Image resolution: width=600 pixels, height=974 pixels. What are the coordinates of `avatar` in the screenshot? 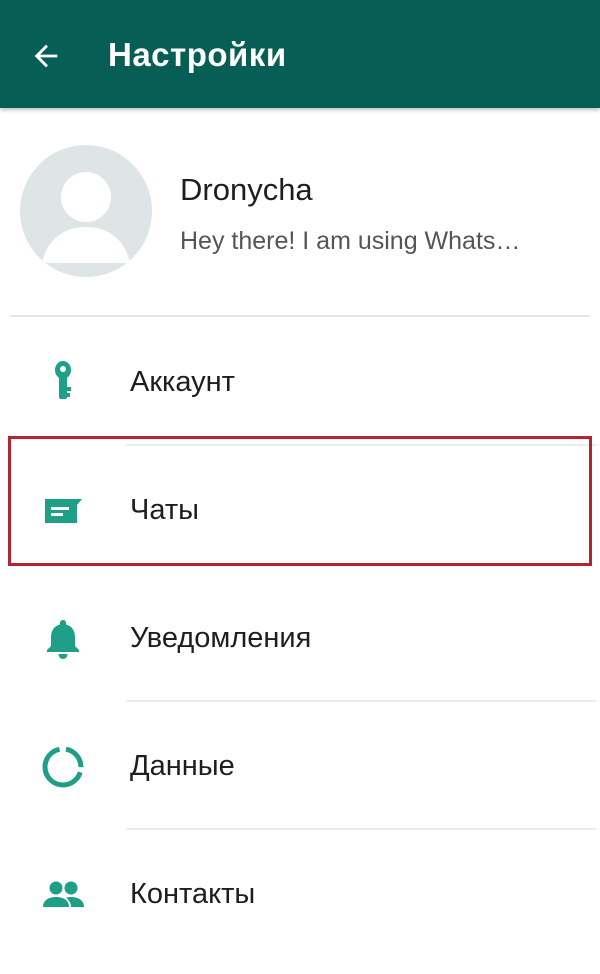 It's located at (86, 211).